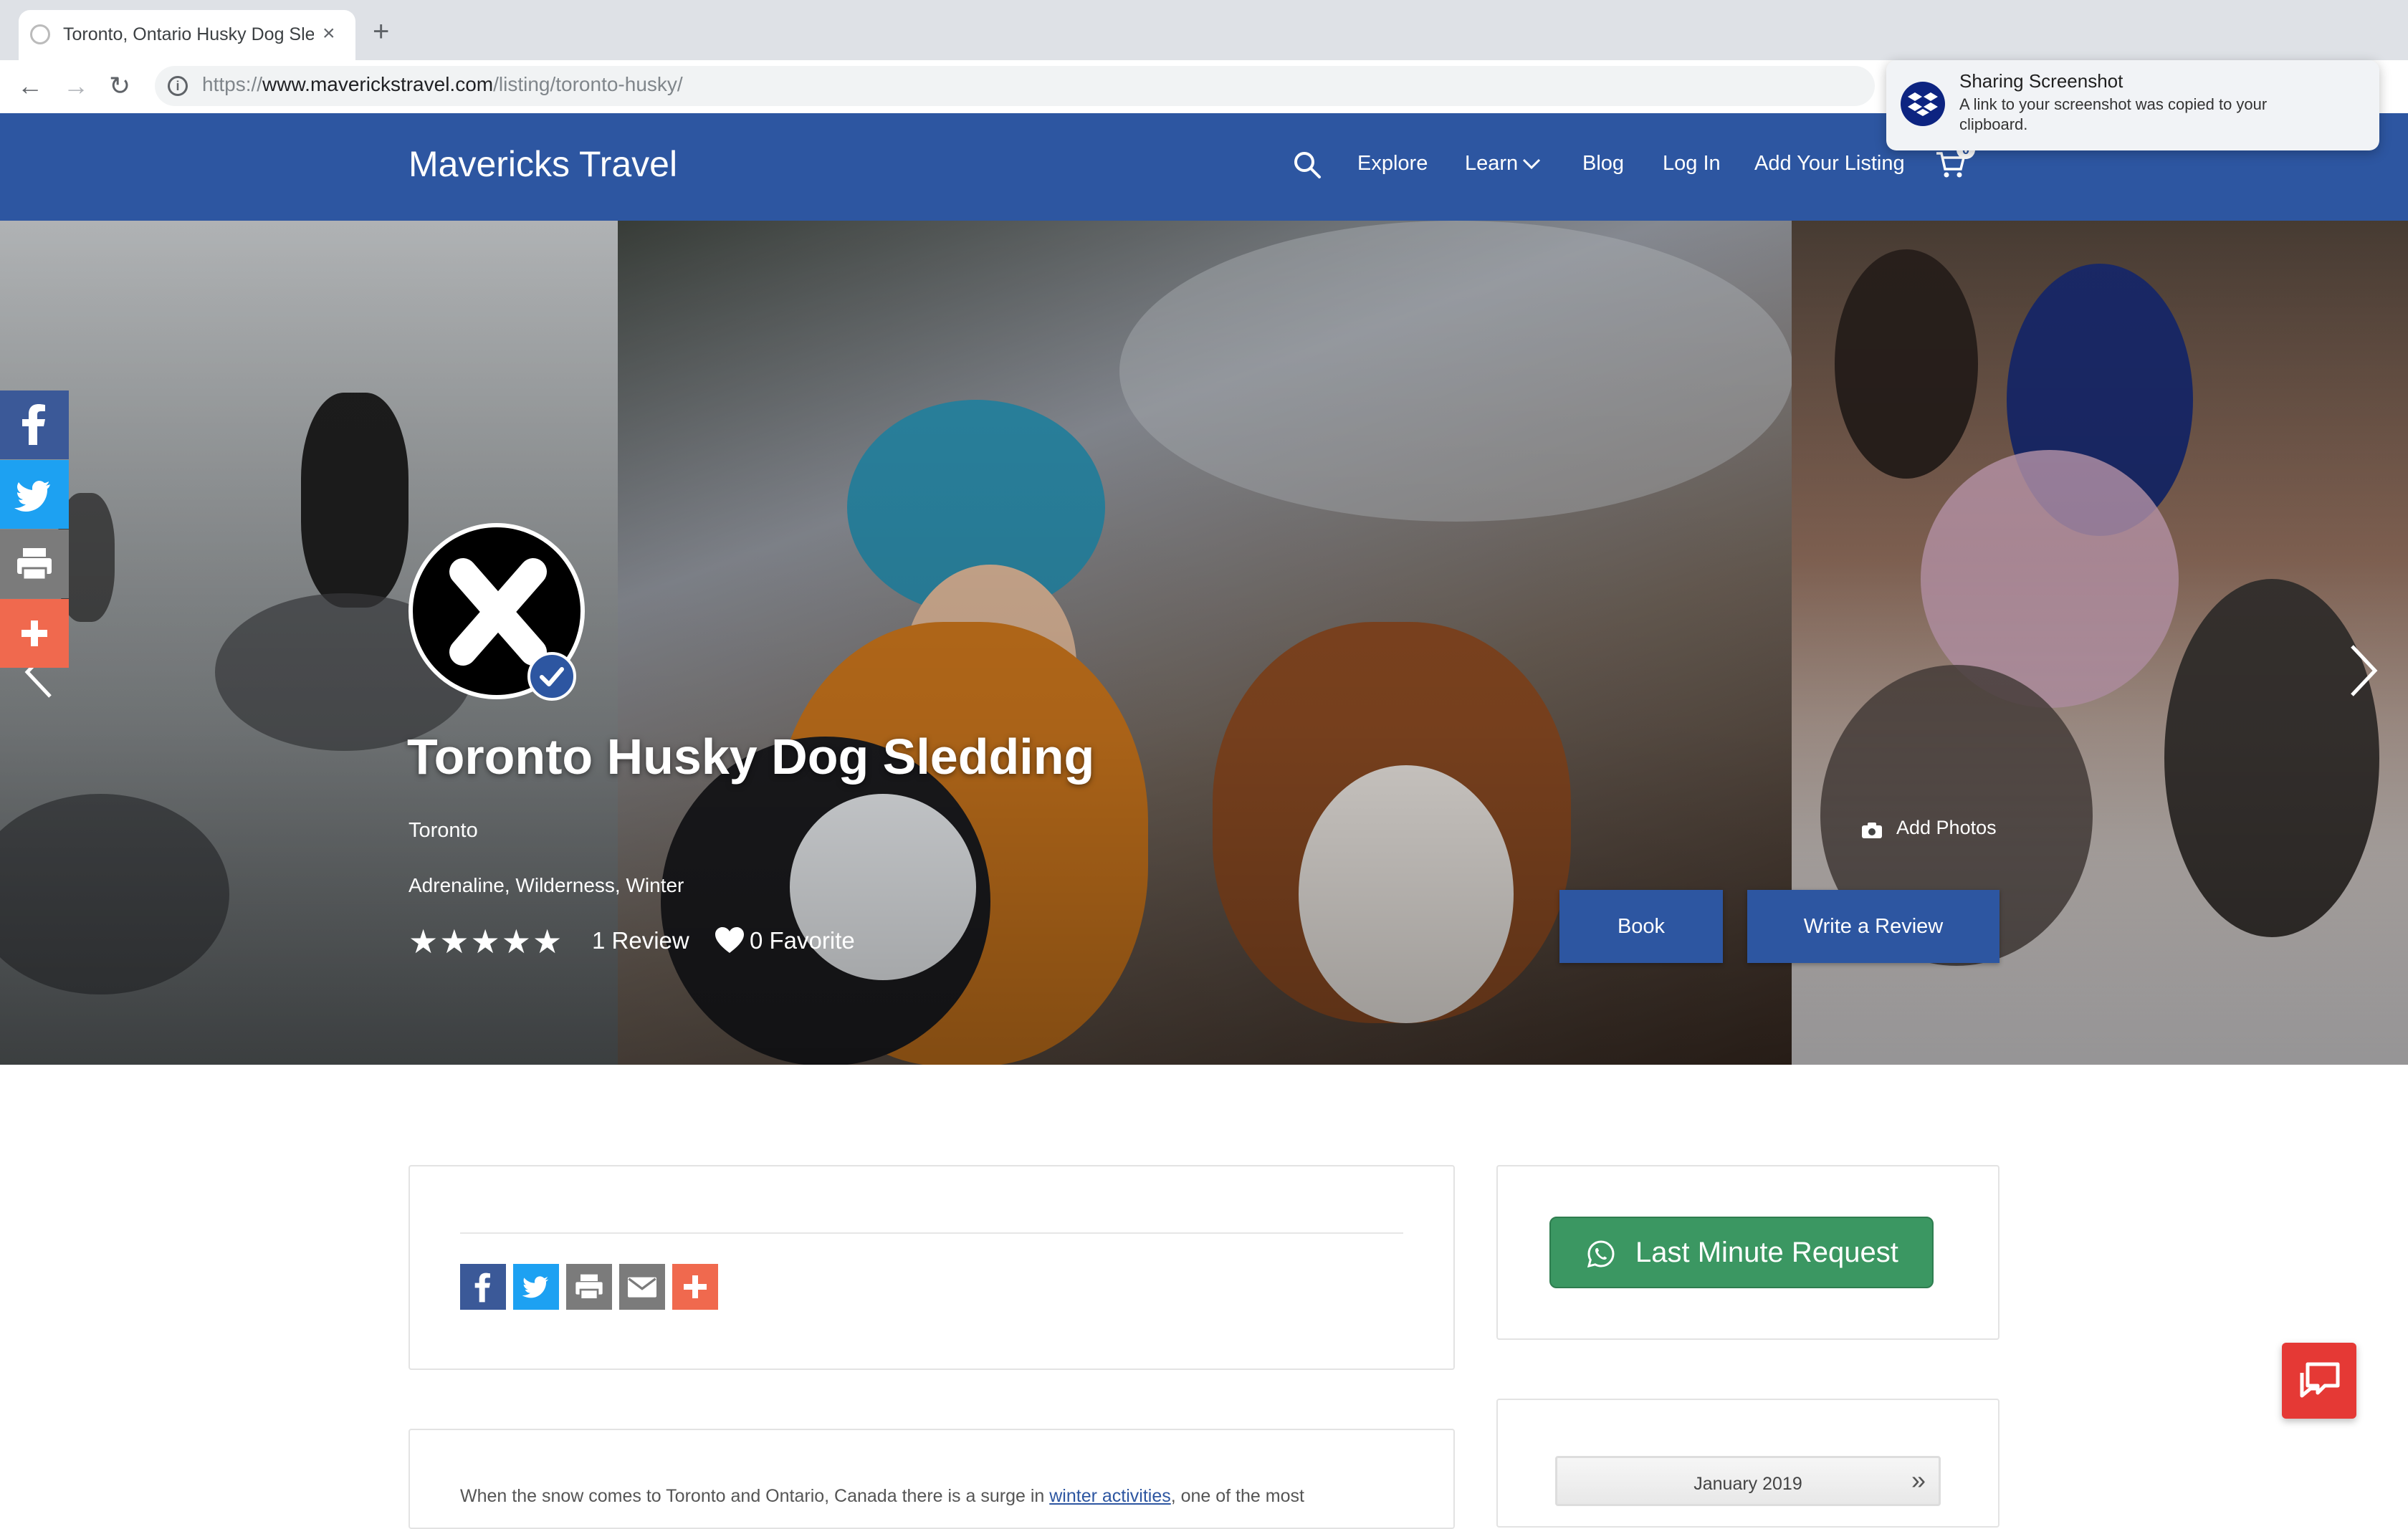 The height and width of the screenshot is (1529, 2408). Describe the element at coordinates (178, 86) in the screenshot. I see `site-info-icon: i` at that location.